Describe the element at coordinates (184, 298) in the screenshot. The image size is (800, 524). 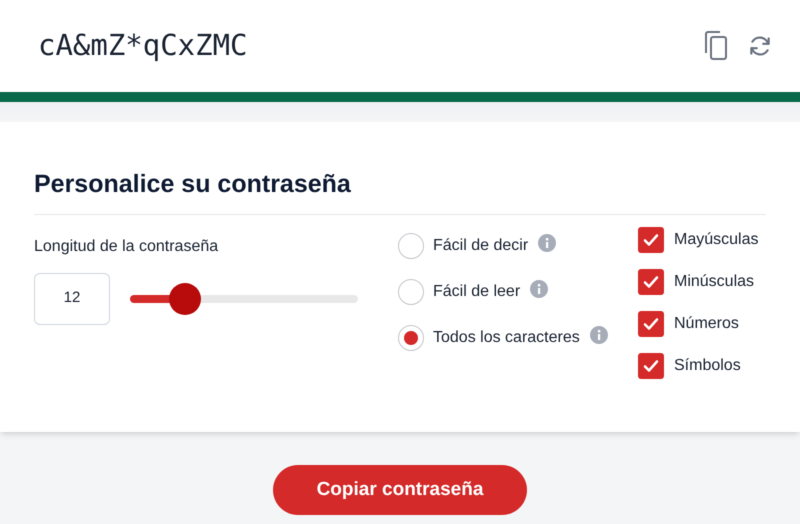
I see `slider-thumb` at that location.